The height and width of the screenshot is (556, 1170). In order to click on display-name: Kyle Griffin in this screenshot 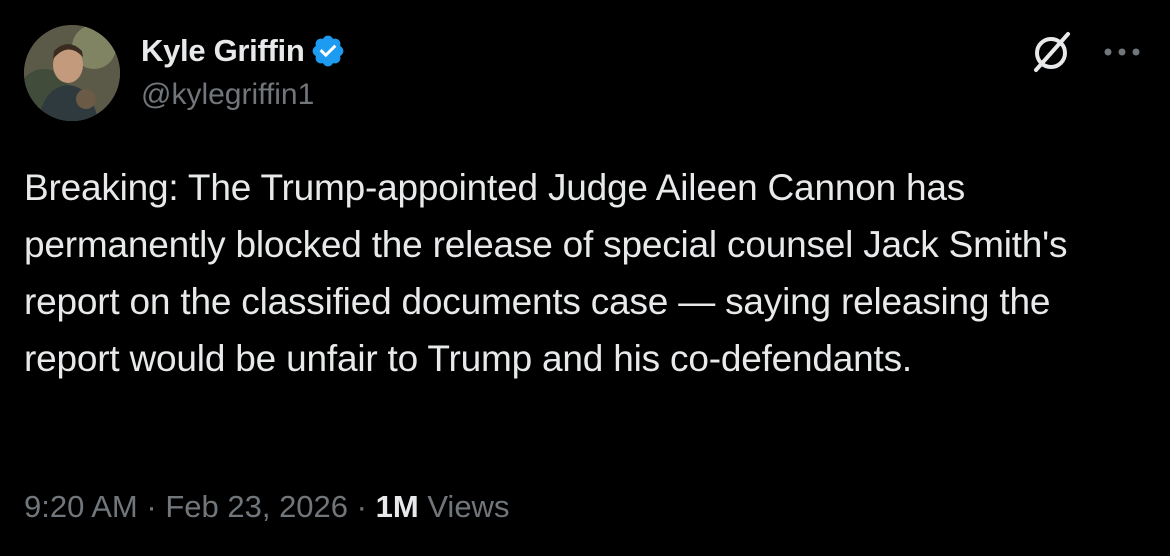, I will do `click(223, 51)`.